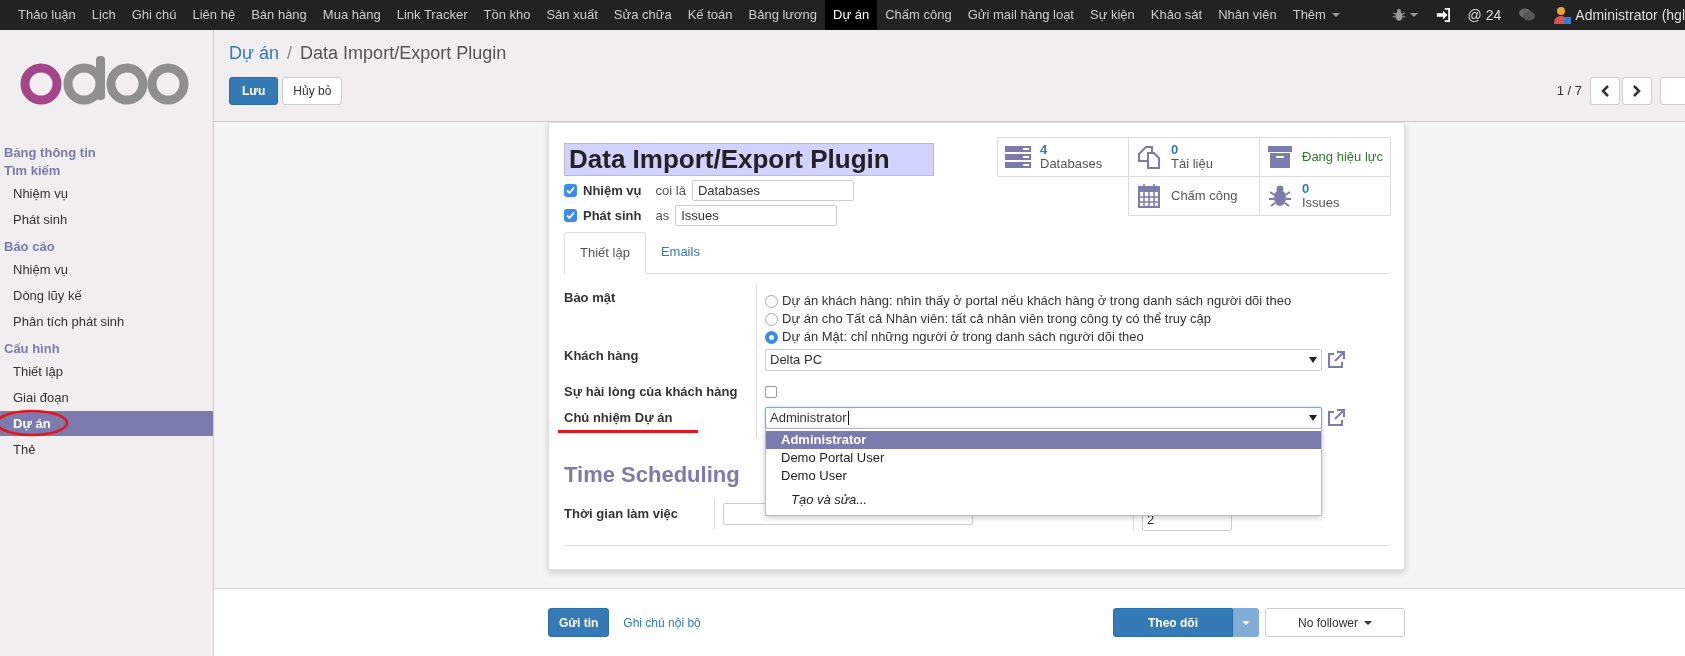 Image resolution: width=1685 pixels, height=656 pixels. I want to click on stat-value: 4, so click(1044, 150).